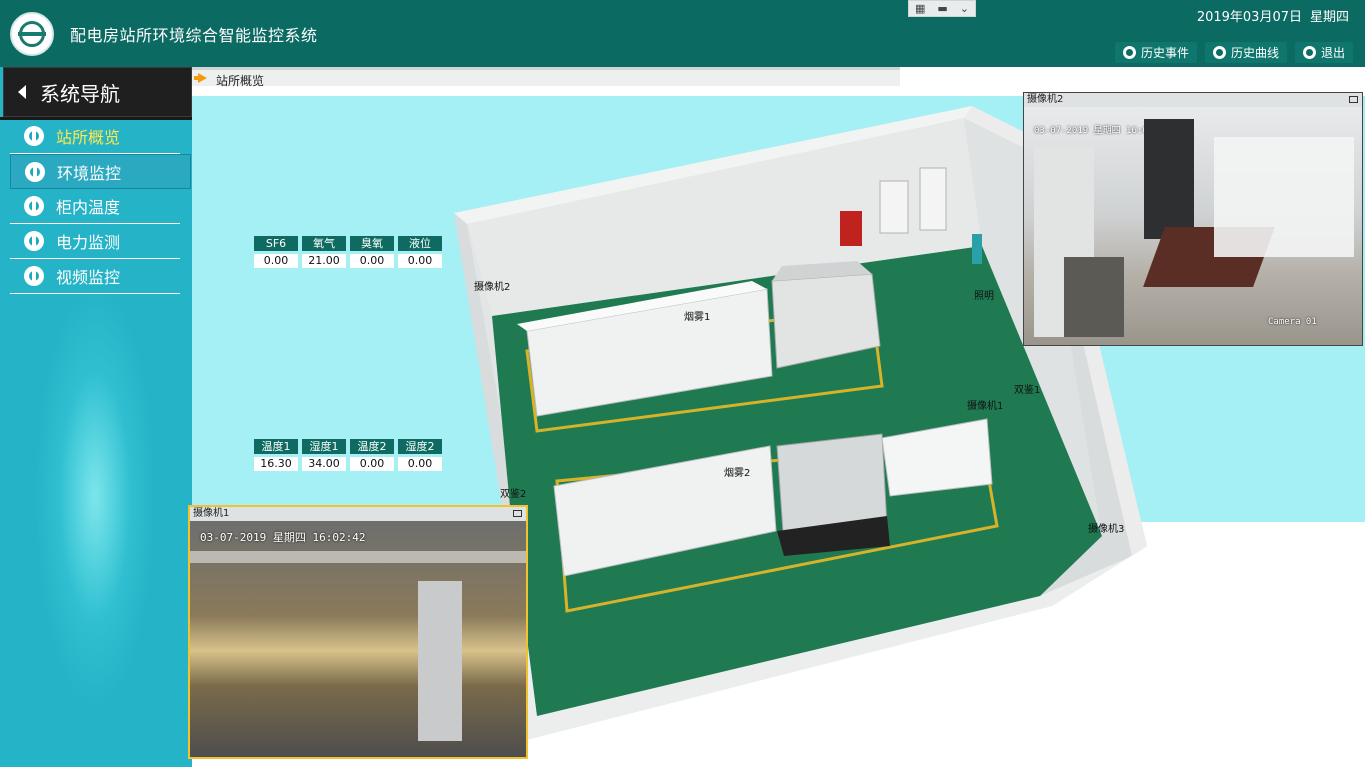 The height and width of the screenshot is (767, 1365). I want to click on sidebar-item-overview: 站所概览, so click(95, 136).